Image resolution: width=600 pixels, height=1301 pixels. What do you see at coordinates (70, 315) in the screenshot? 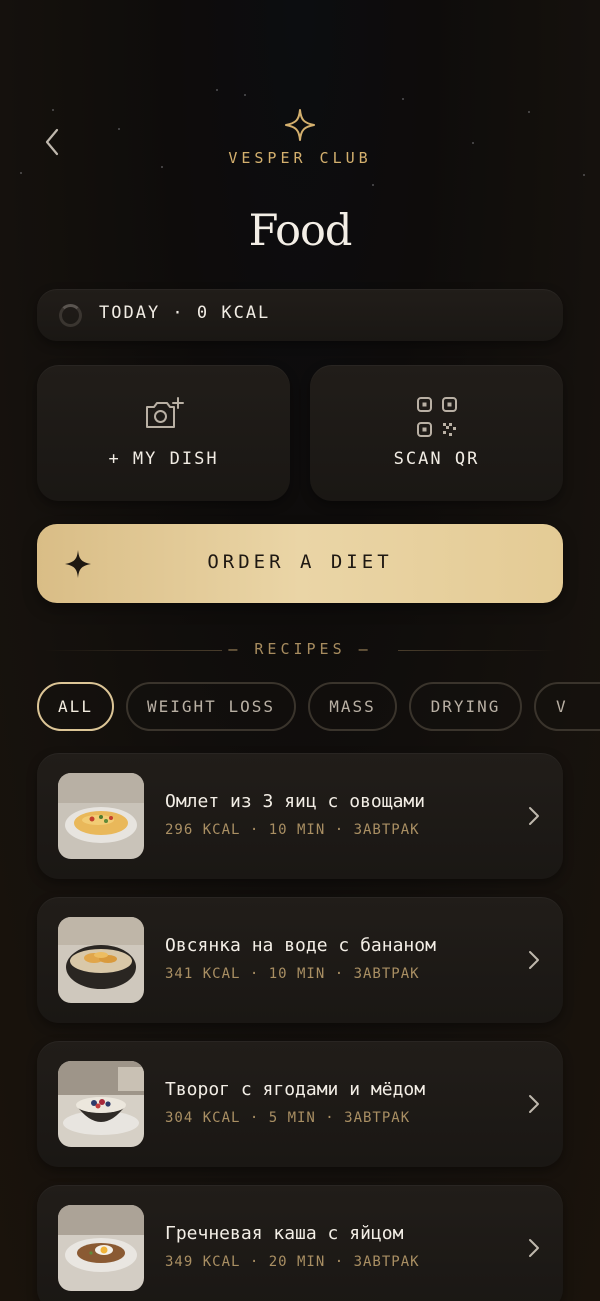
I see `calorie-progress-ring-icon` at bounding box center [70, 315].